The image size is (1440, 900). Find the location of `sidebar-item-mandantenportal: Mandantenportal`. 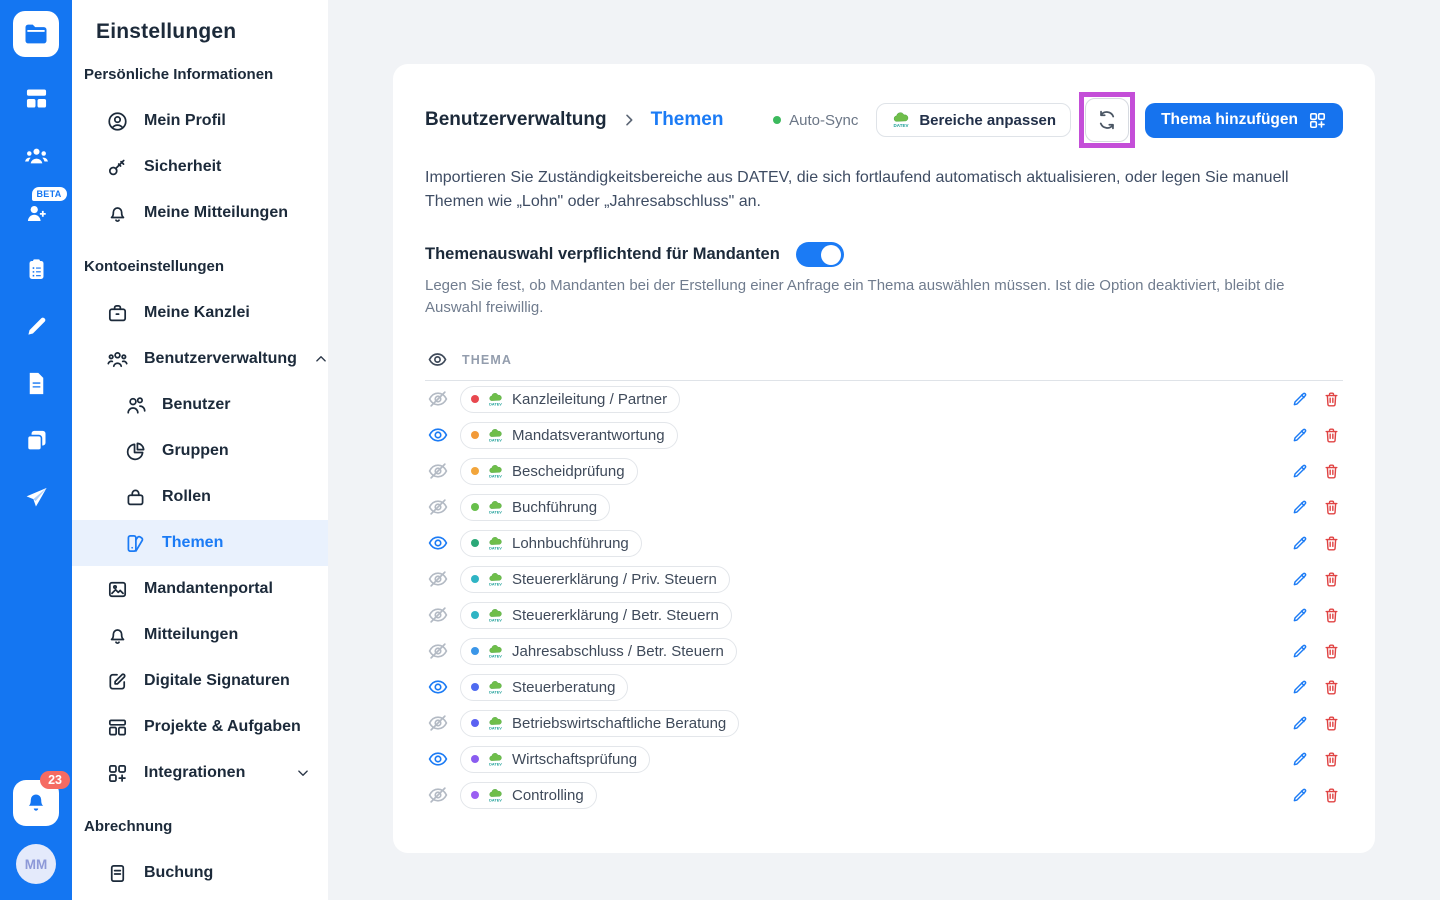

sidebar-item-mandantenportal: Mandantenportal is located at coordinates (200, 589).